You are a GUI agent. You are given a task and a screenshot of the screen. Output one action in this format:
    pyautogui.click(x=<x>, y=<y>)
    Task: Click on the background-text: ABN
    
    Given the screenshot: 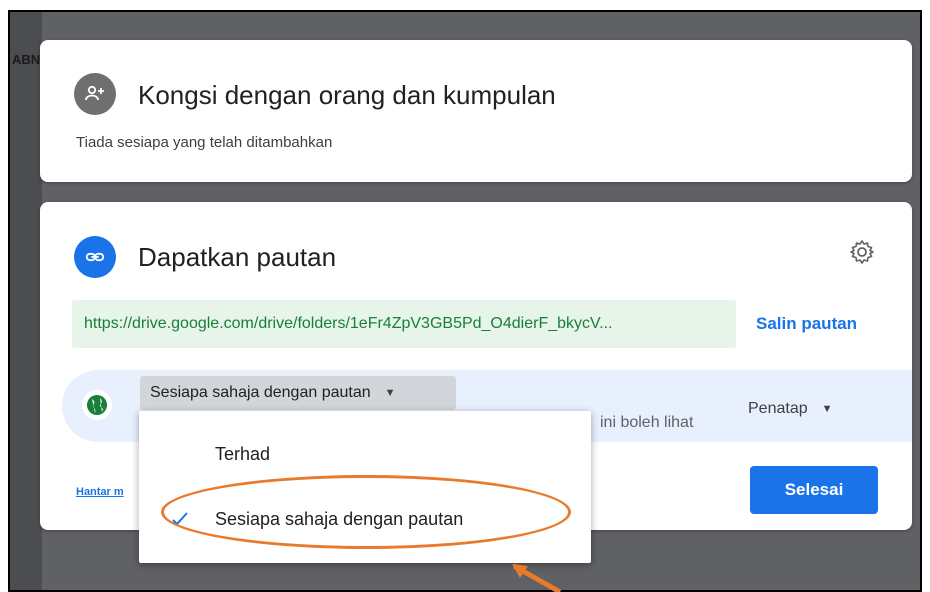 What is the action you would take?
    pyautogui.click(x=26, y=59)
    